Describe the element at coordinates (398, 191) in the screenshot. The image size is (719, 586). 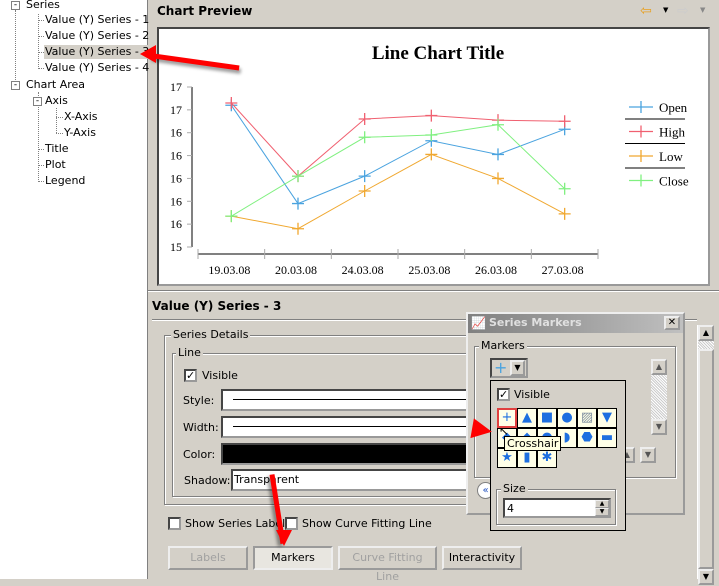
I see `series-line-low` at that location.